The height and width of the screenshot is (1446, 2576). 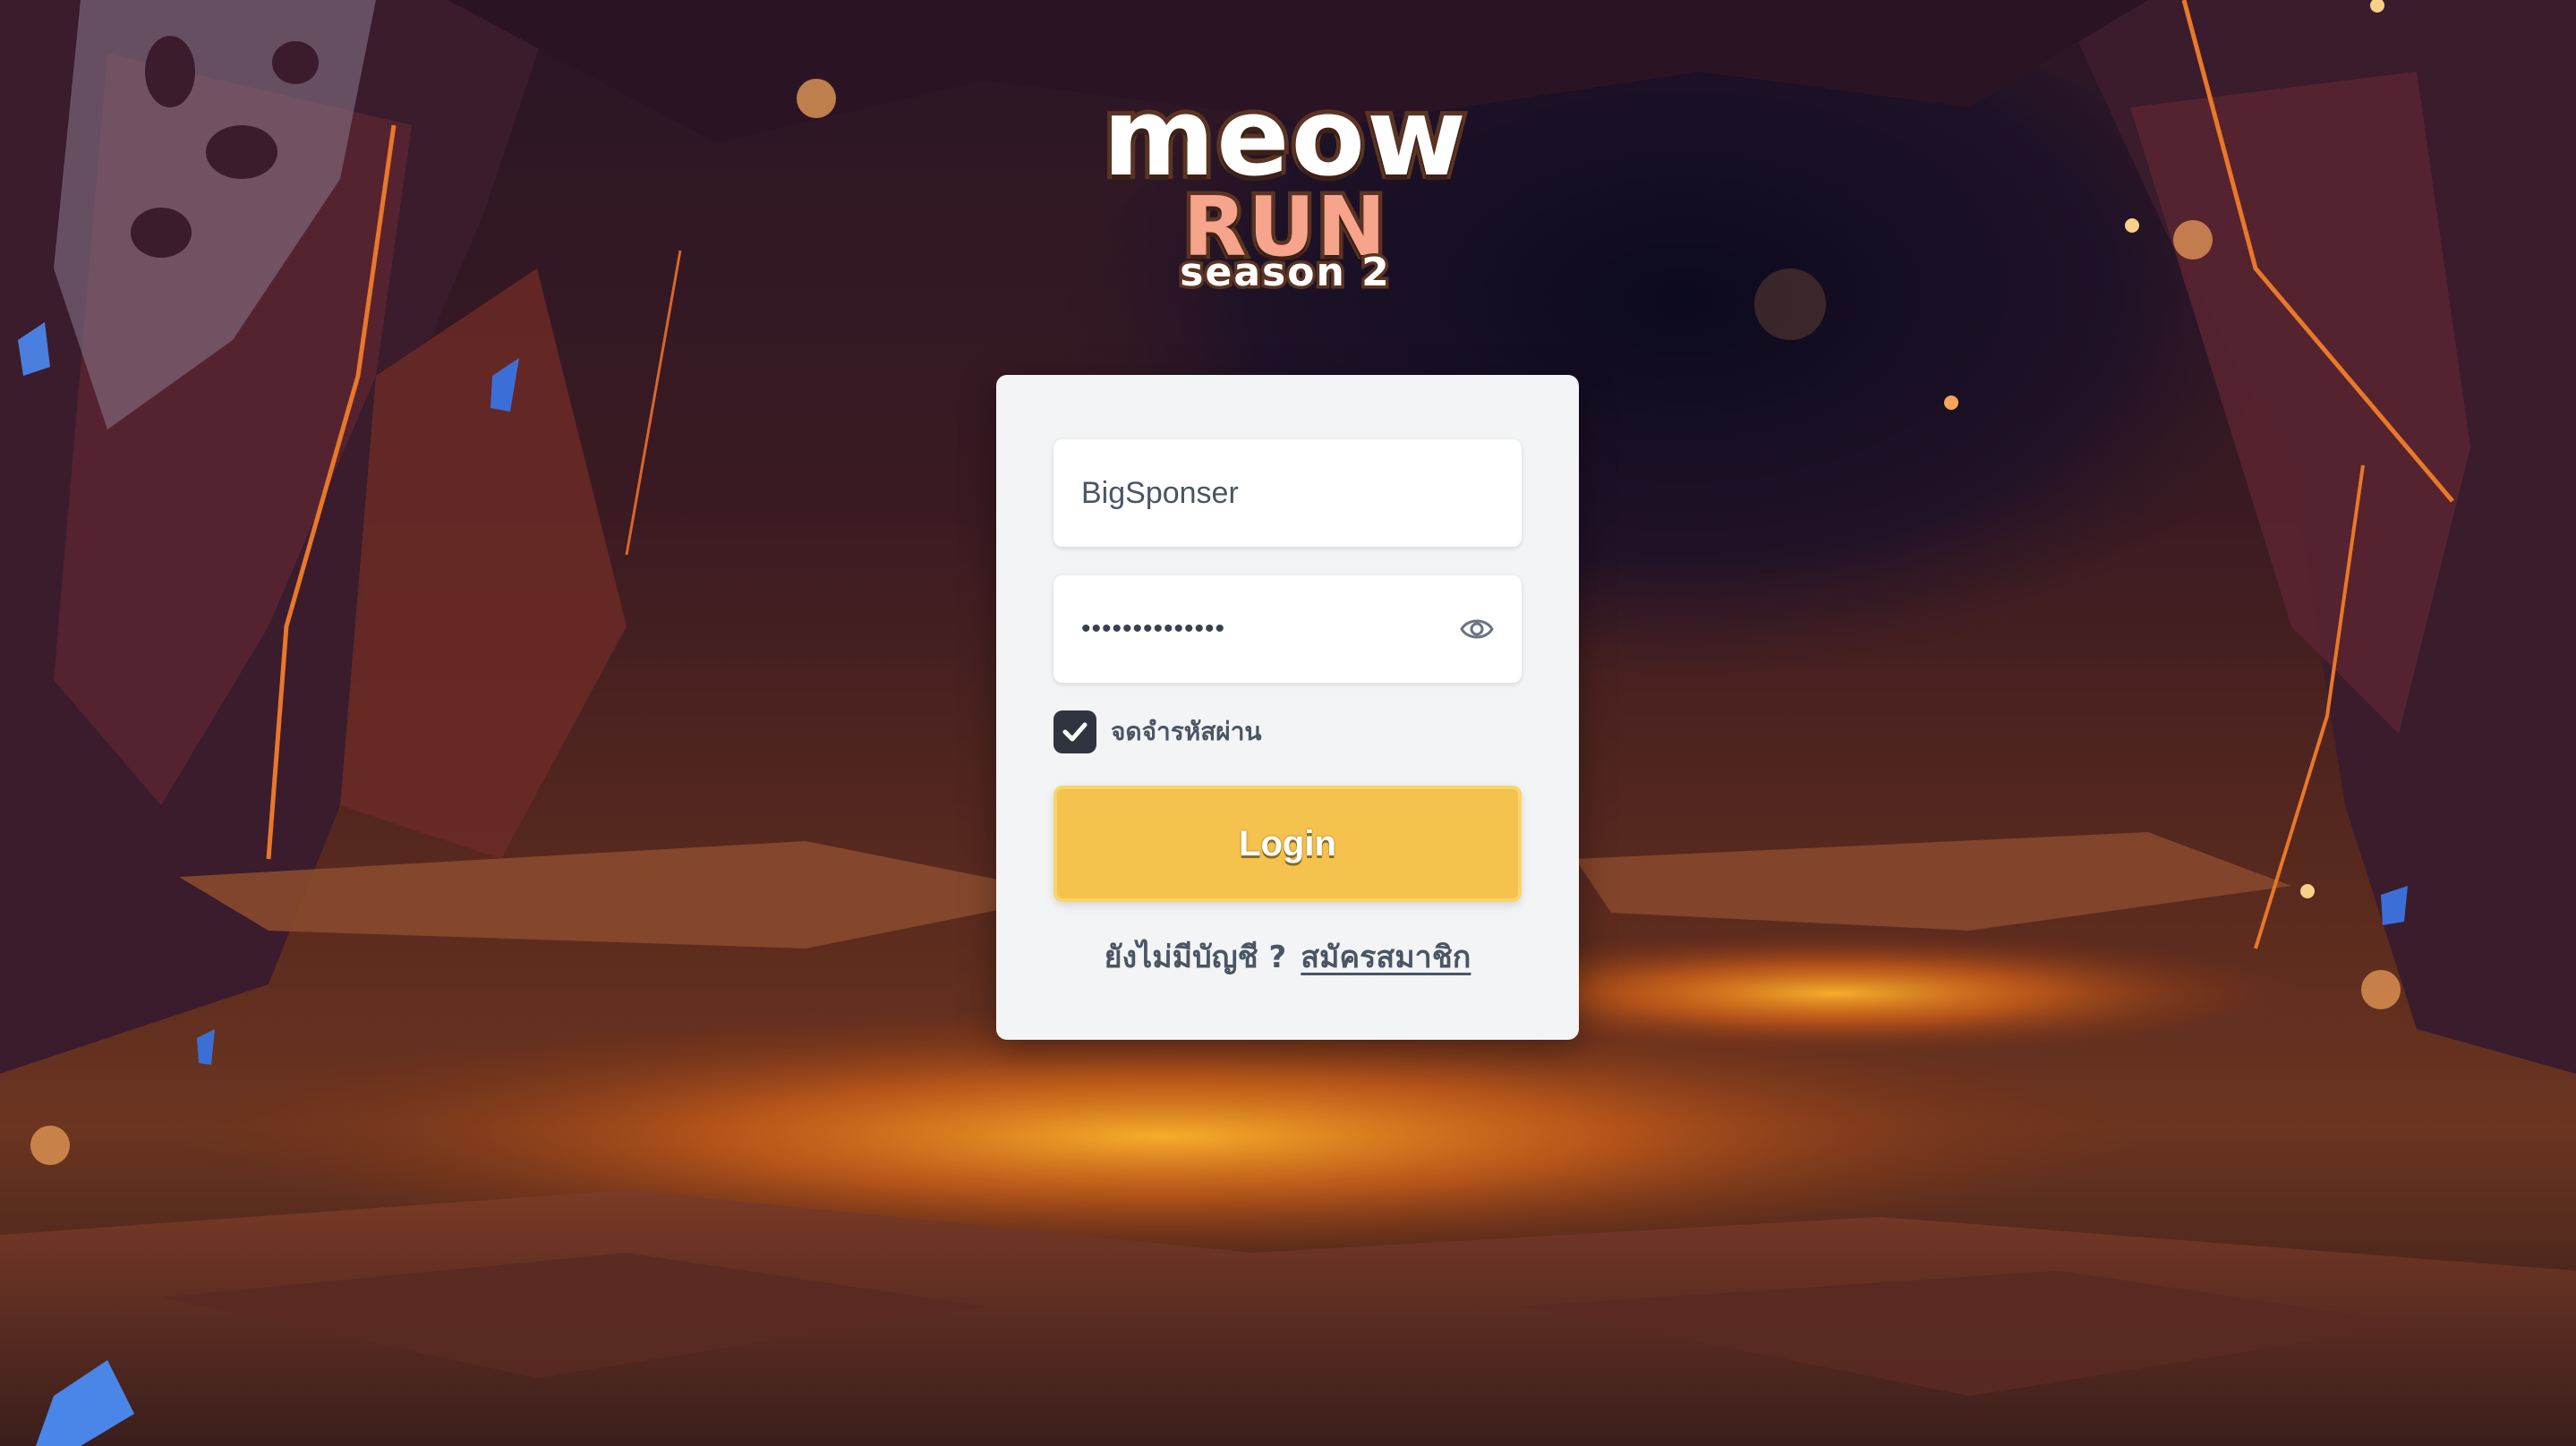 I want to click on remember-password: จดจำรหัสผ่าน, so click(x=1157, y=732).